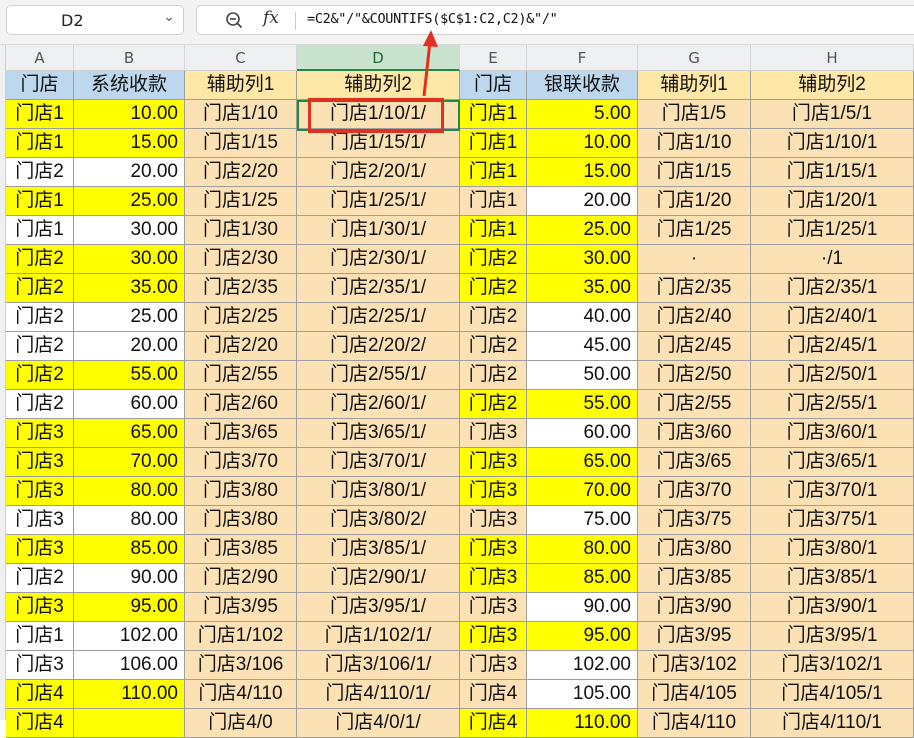 The image size is (914, 738). Describe the element at coordinates (694, 578) in the screenshot. I see `cell-g: 门店3/85` at that location.